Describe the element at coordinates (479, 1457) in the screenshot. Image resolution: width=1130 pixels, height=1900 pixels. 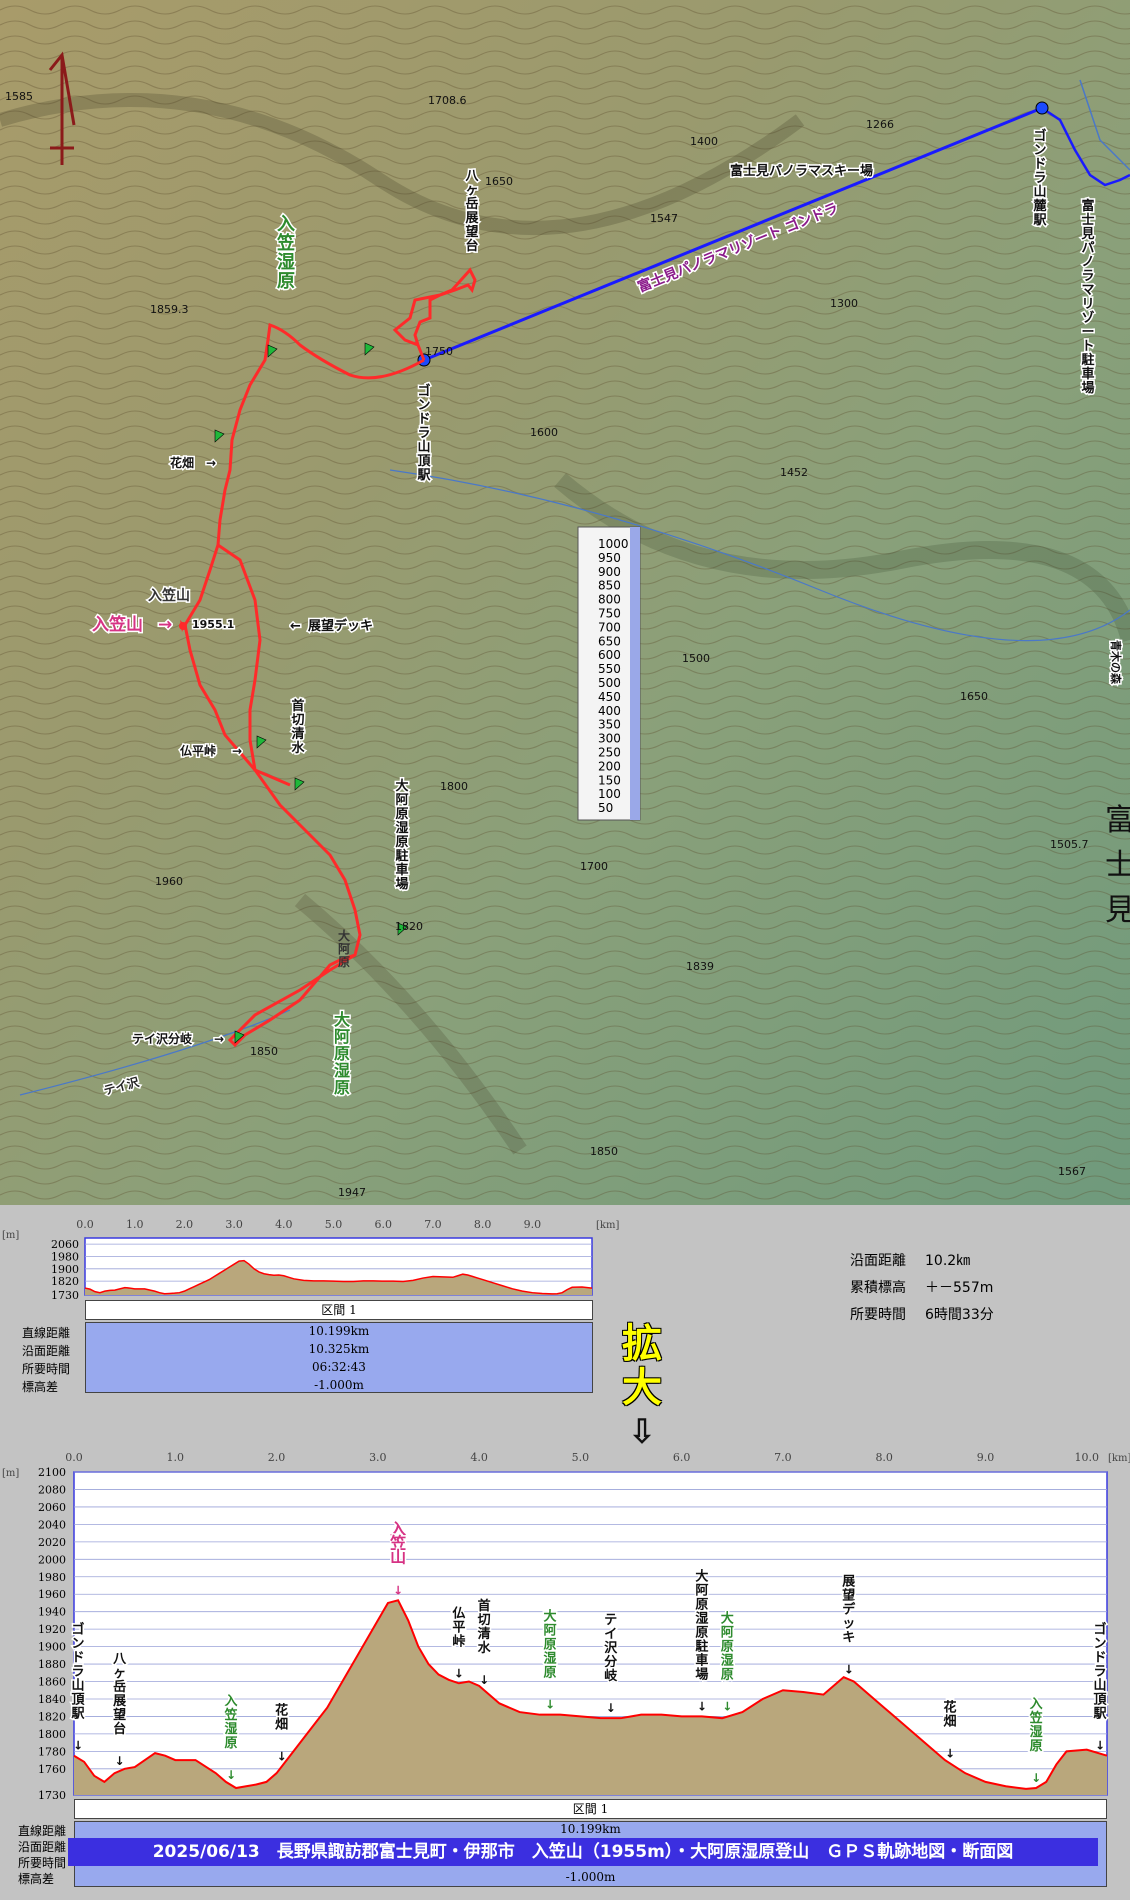
I see `large-x-tick: 4.0` at that location.